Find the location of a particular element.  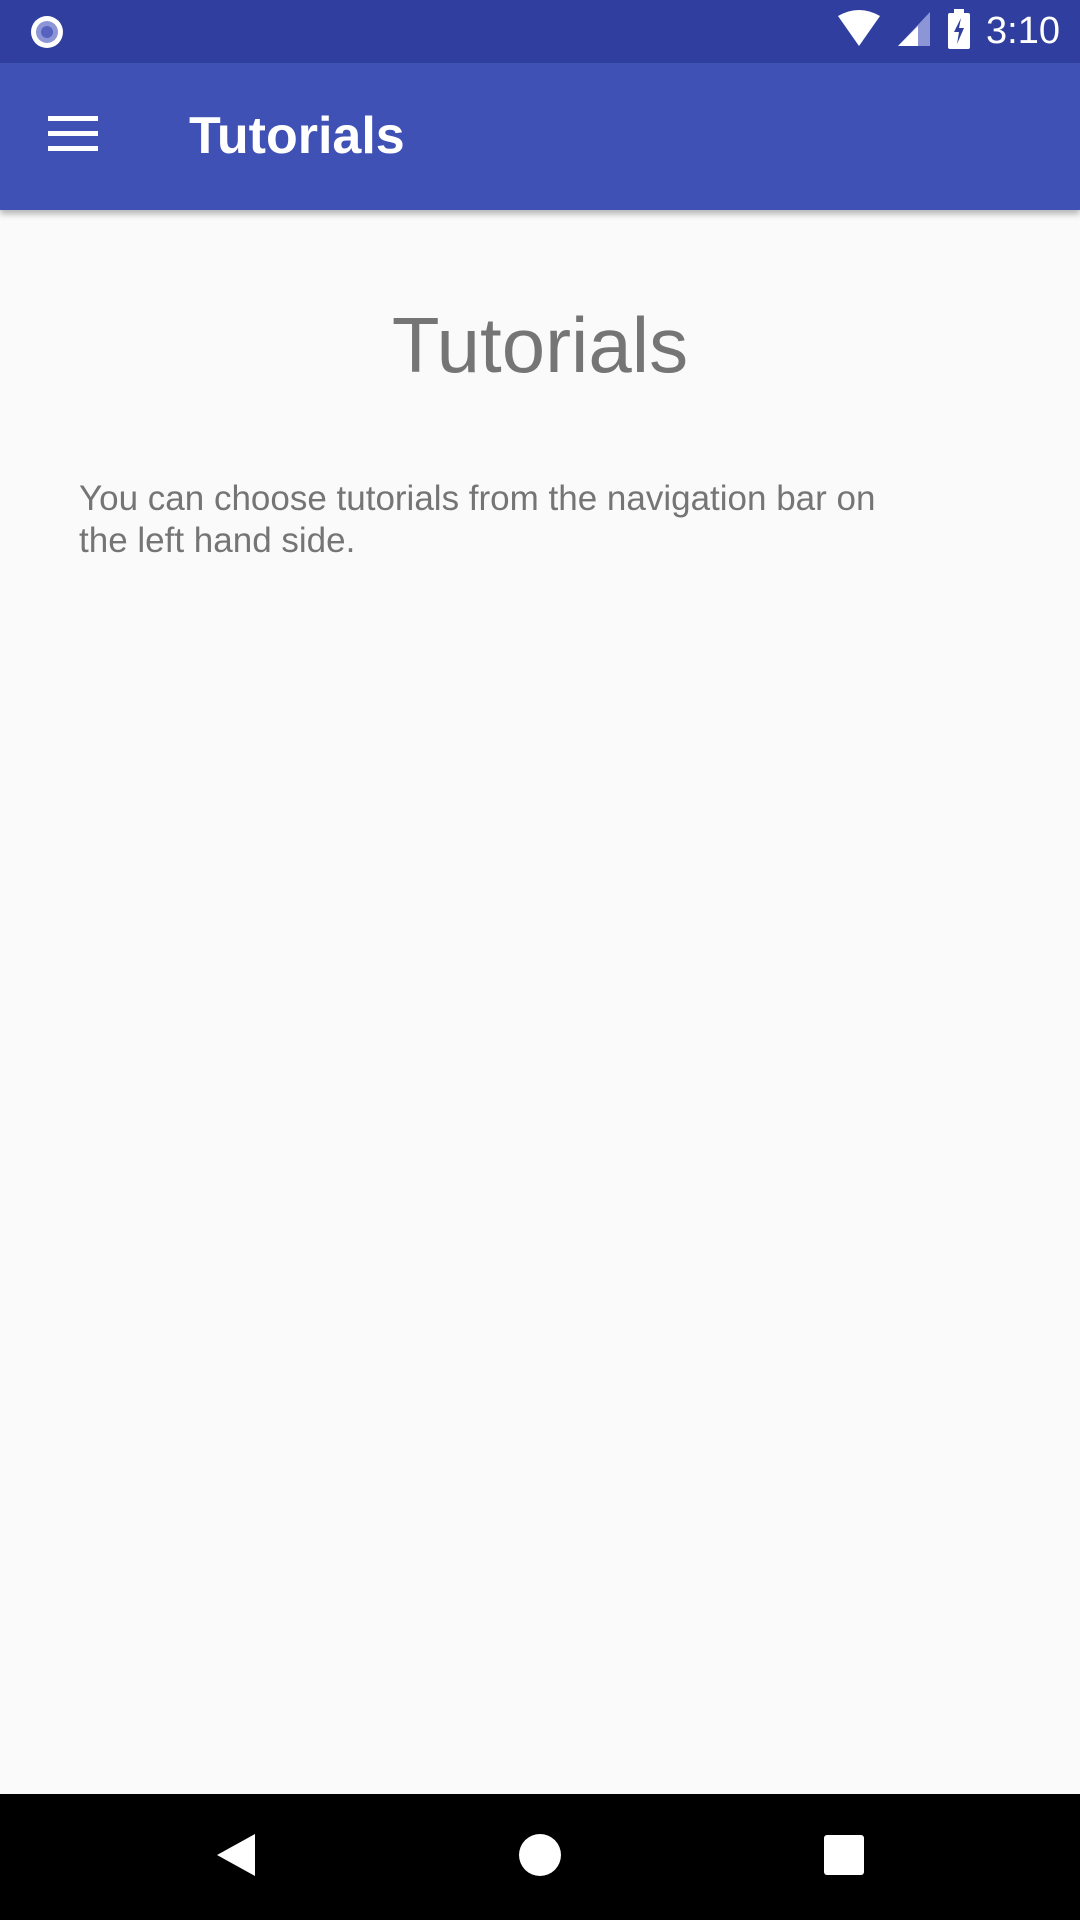

status-icons: 3:10 is located at coordinates (948, 31).